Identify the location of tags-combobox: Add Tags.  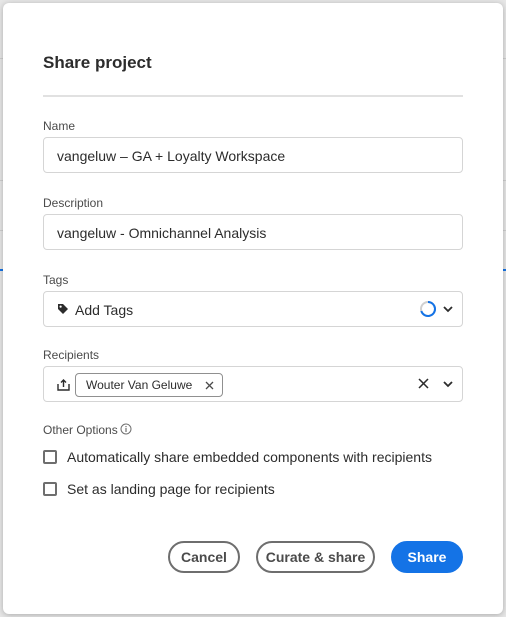
(253, 309).